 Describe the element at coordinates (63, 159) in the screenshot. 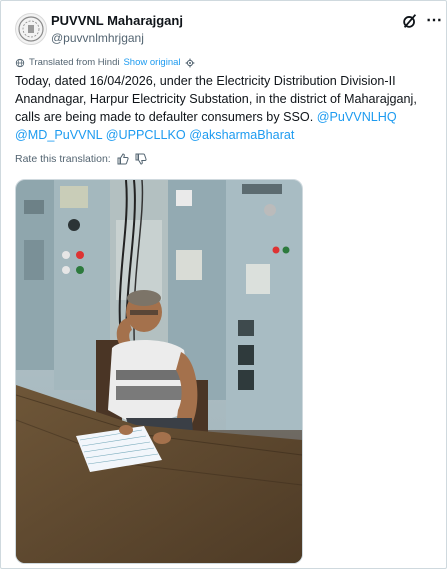

I see `rate-label: Rate this translation:` at that location.